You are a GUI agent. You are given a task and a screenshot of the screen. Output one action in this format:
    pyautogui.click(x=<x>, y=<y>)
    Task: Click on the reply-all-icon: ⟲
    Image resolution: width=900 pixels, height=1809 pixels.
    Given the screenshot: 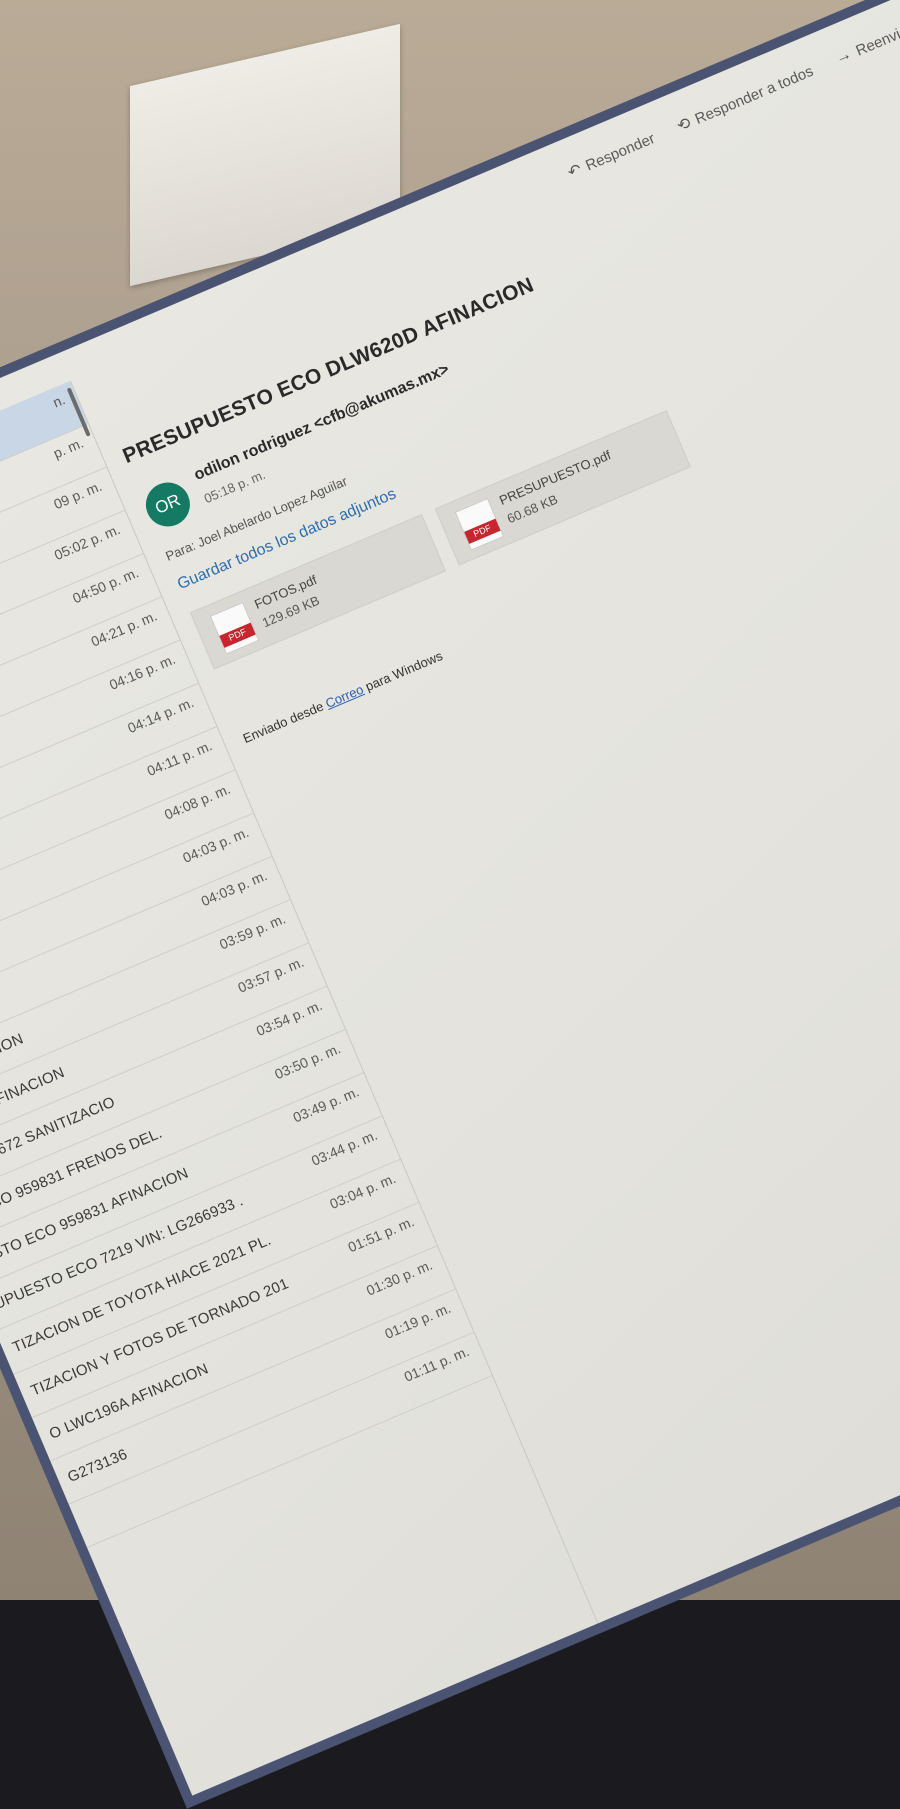 What is the action you would take?
    pyautogui.click(x=684, y=125)
    